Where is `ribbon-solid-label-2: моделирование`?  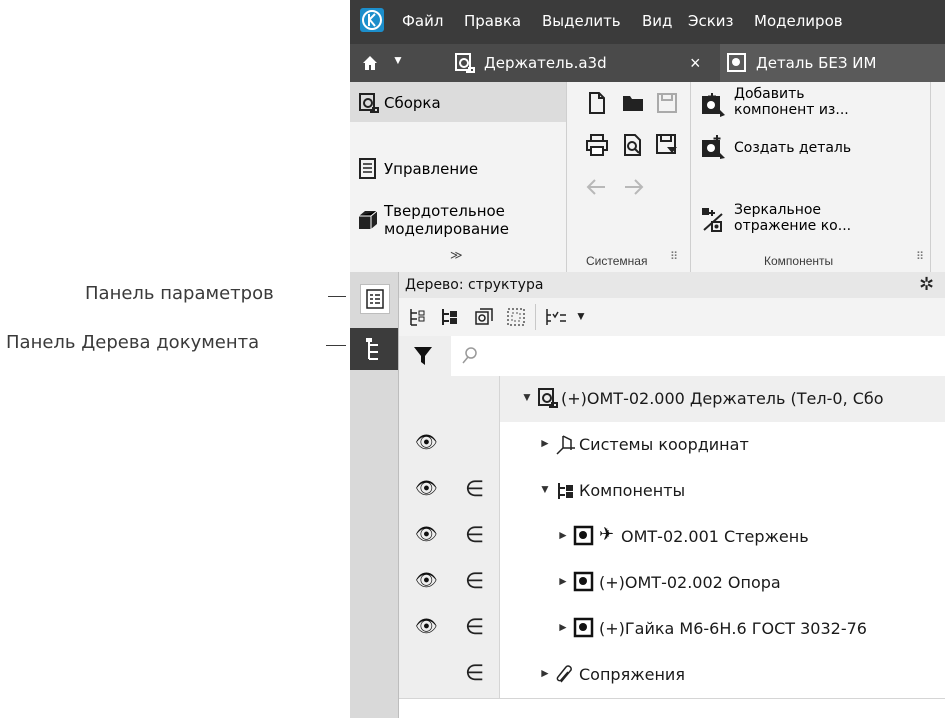 ribbon-solid-label-2: моделирование is located at coordinates (446, 229).